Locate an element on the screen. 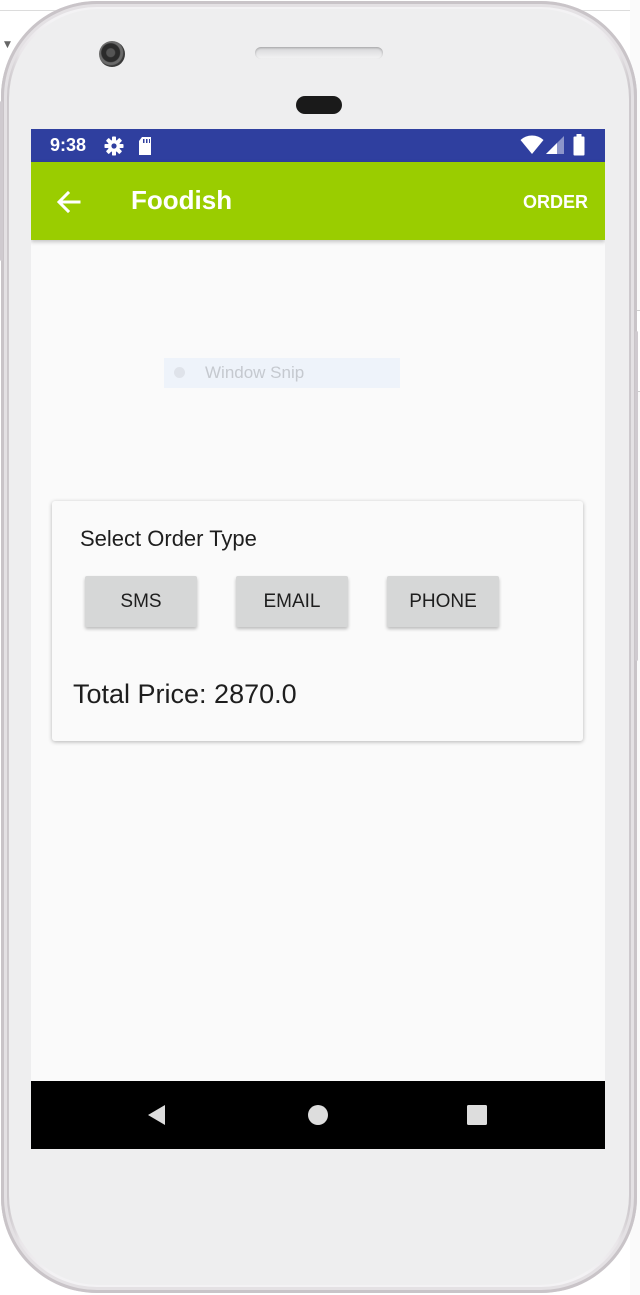 The width and height of the screenshot is (640, 1295). window-snip-overlay: Window Snip is located at coordinates (282, 373).